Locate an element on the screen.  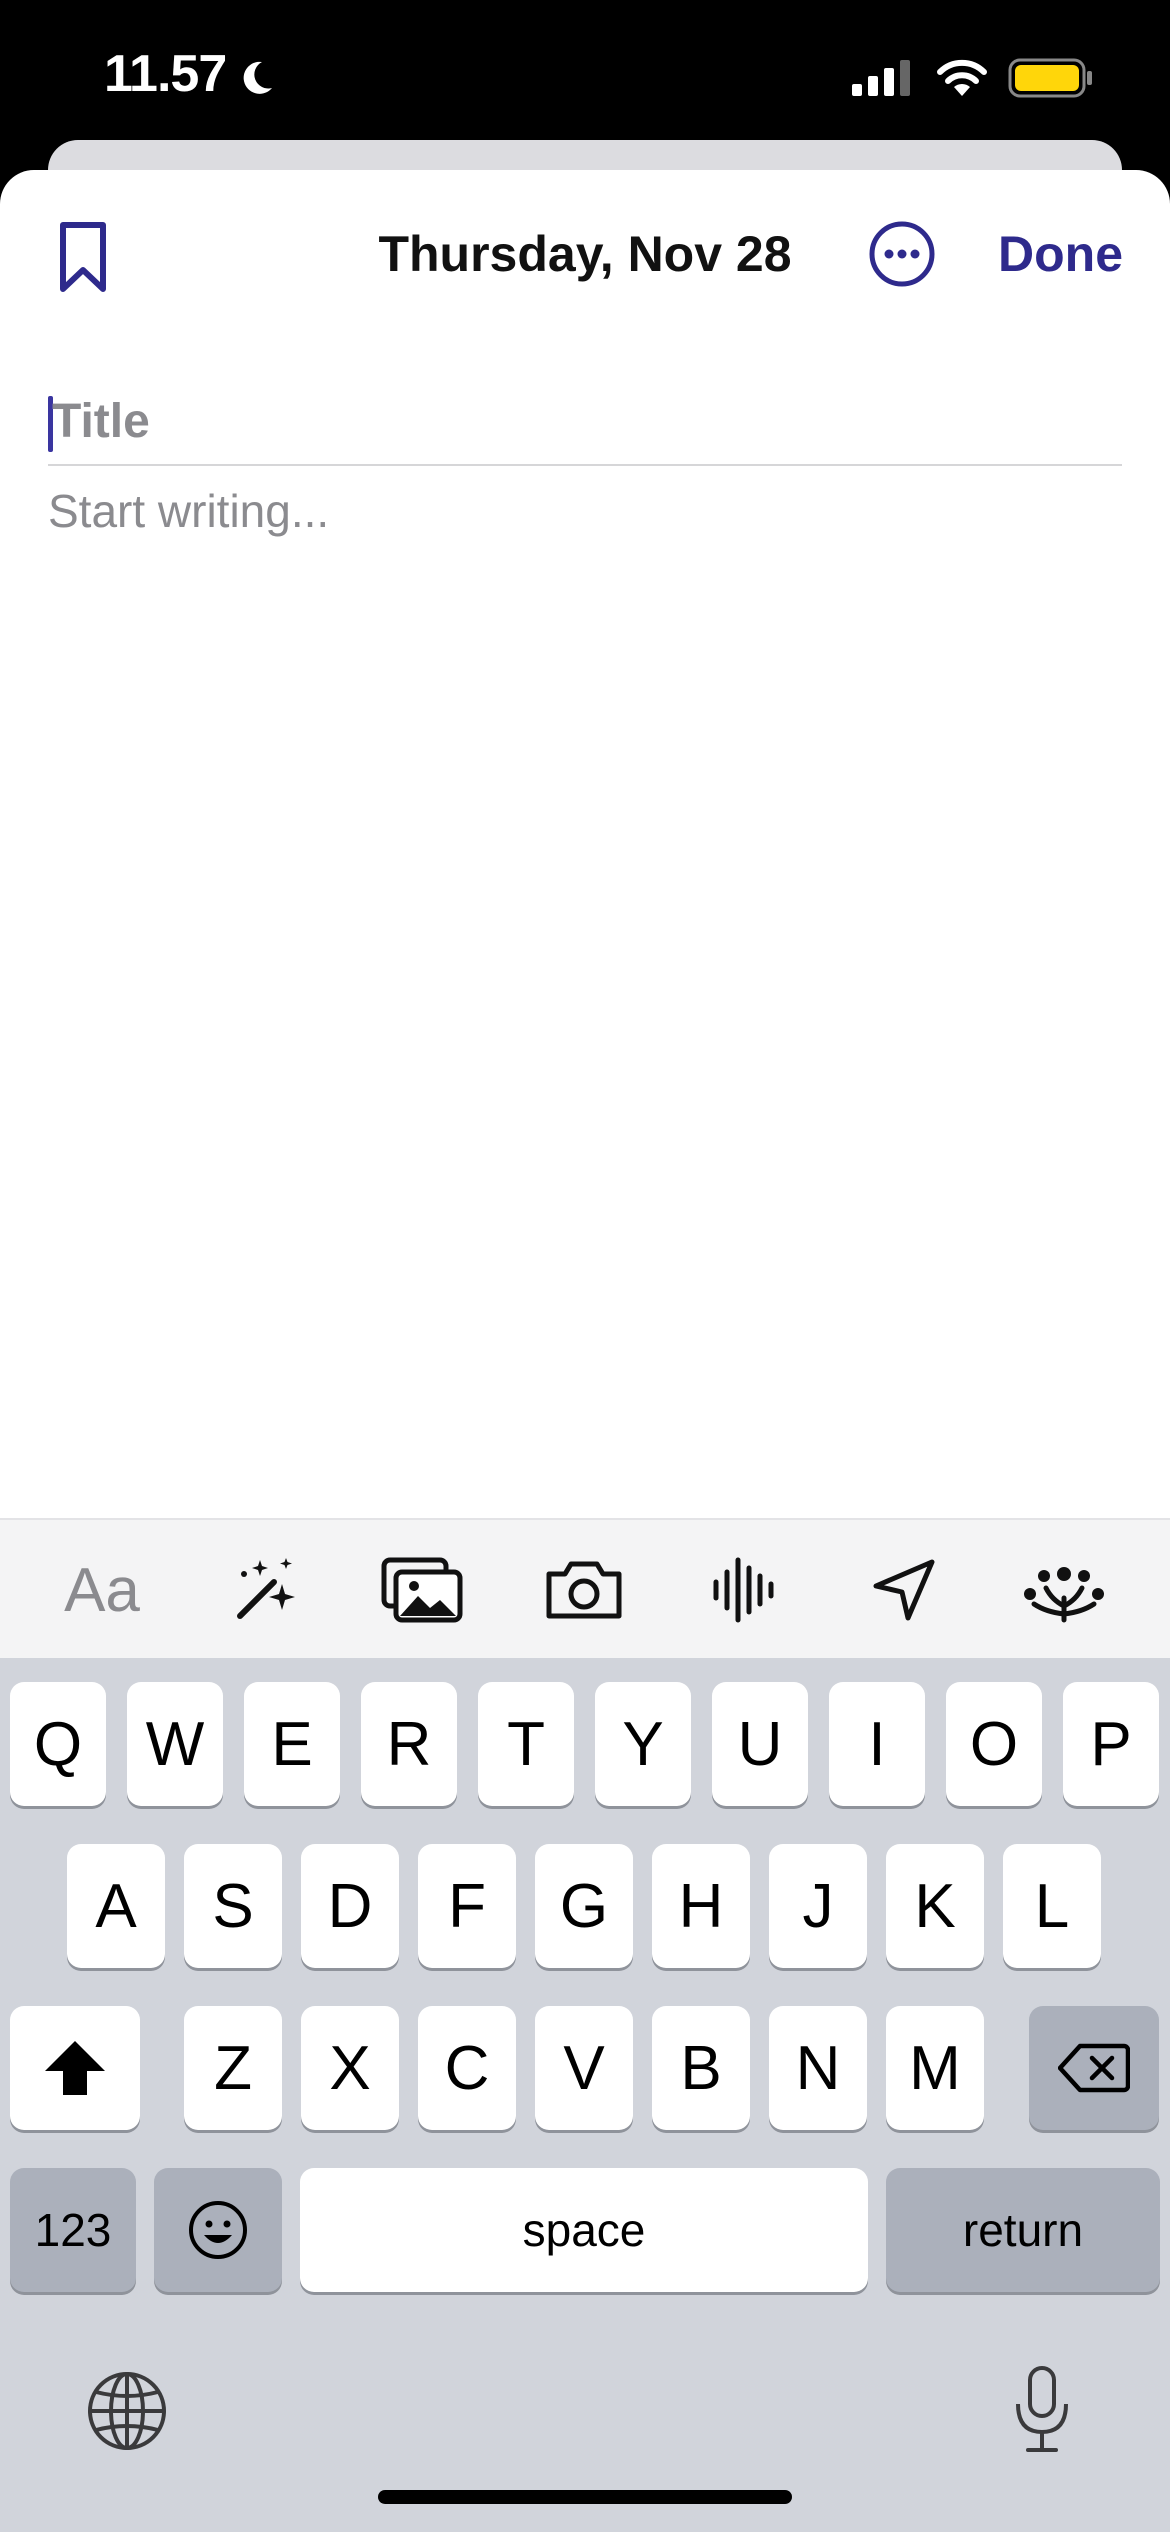
title-placeholder: Title is located at coordinates (101, 421).